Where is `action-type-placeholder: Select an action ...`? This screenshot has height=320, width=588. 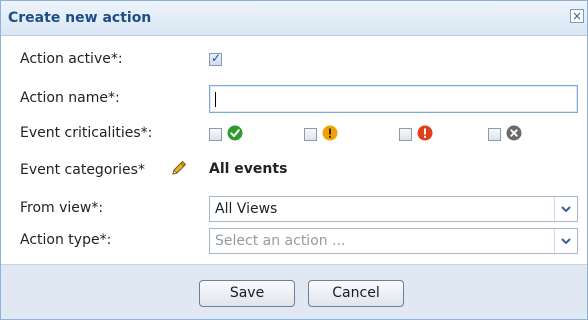 action-type-placeholder: Select an action ... is located at coordinates (280, 241).